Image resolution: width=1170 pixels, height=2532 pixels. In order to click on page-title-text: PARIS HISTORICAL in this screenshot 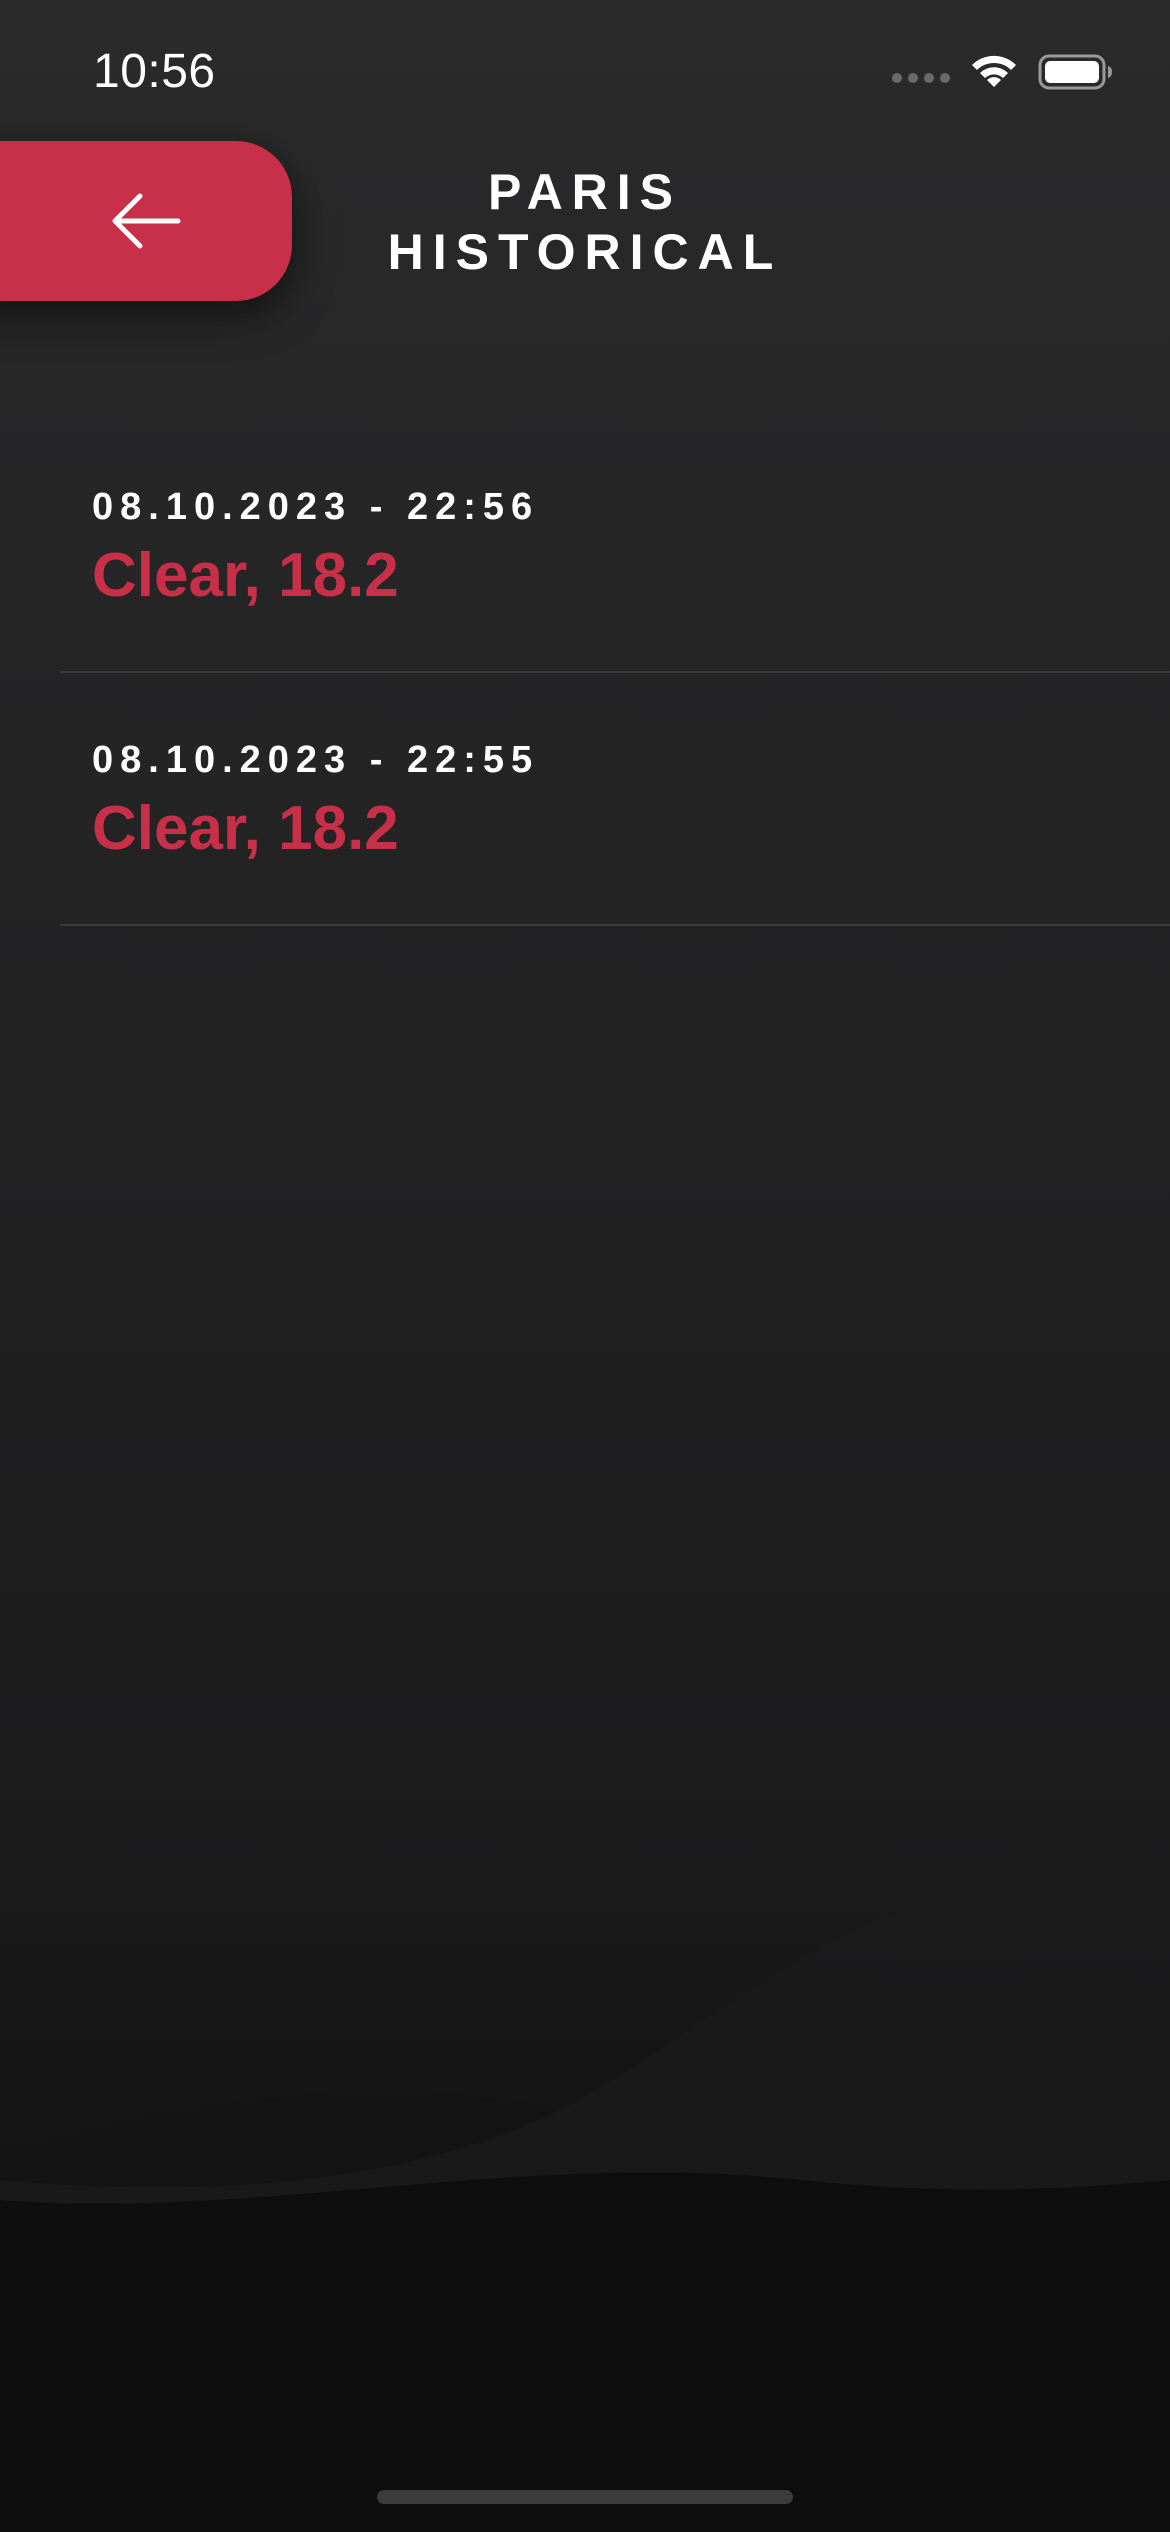, I will do `click(585, 222)`.